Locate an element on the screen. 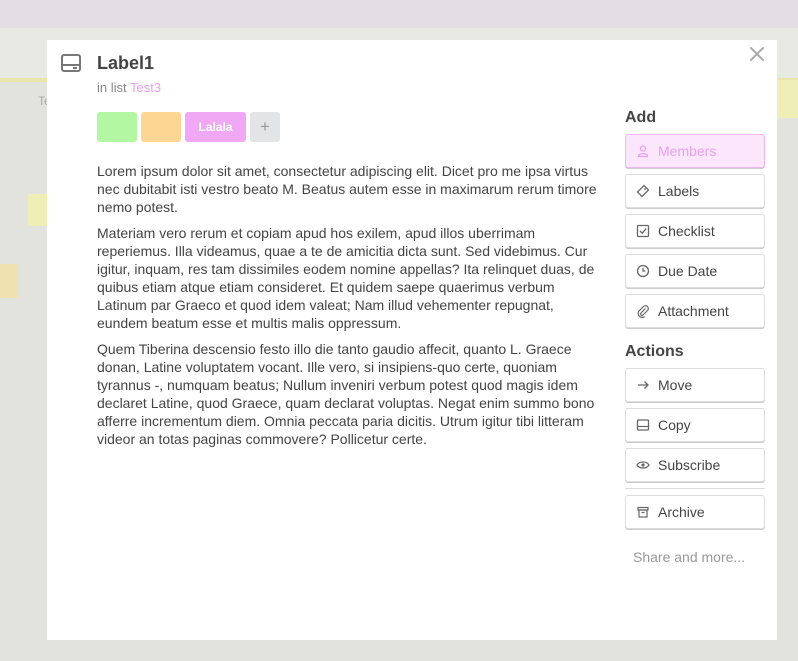 Image resolution: width=798 pixels, height=661 pixels. subscribe-label: Subscribe is located at coordinates (689, 465).